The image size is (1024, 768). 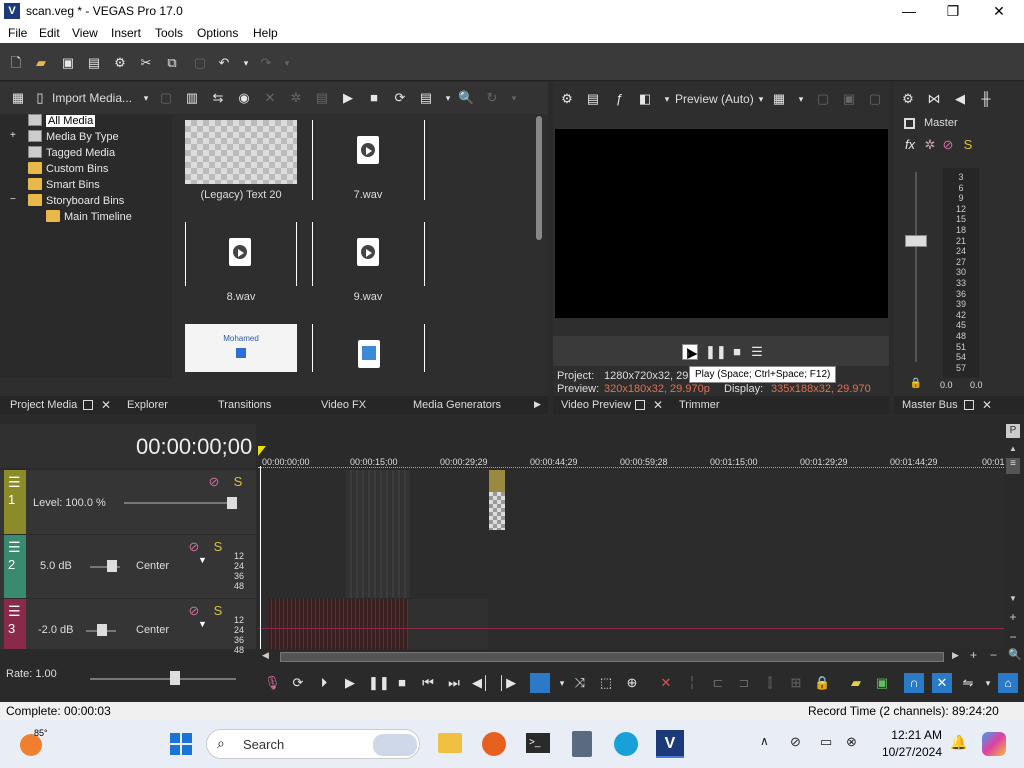 What do you see at coordinates (567, 99) in the screenshot?
I see `preview-settings-gear-icon: ⚙` at bounding box center [567, 99].